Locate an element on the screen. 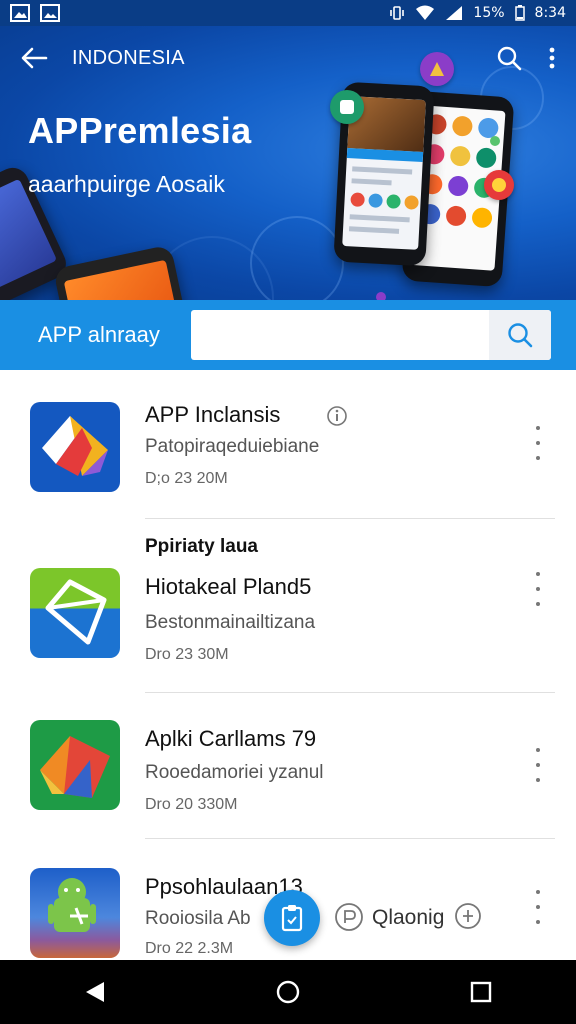 The height and width of the screenshot is (1024, 576). system-icons: 15% 8:34 is located at coordinates (477, 13).